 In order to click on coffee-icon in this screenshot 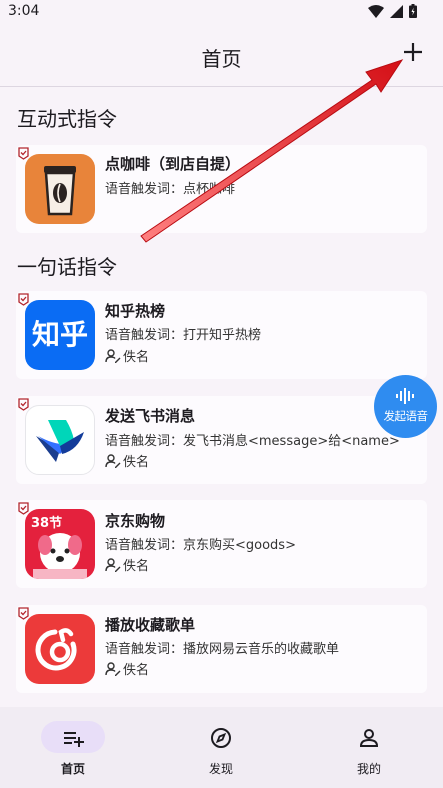, I will do `click(60, 189)`.